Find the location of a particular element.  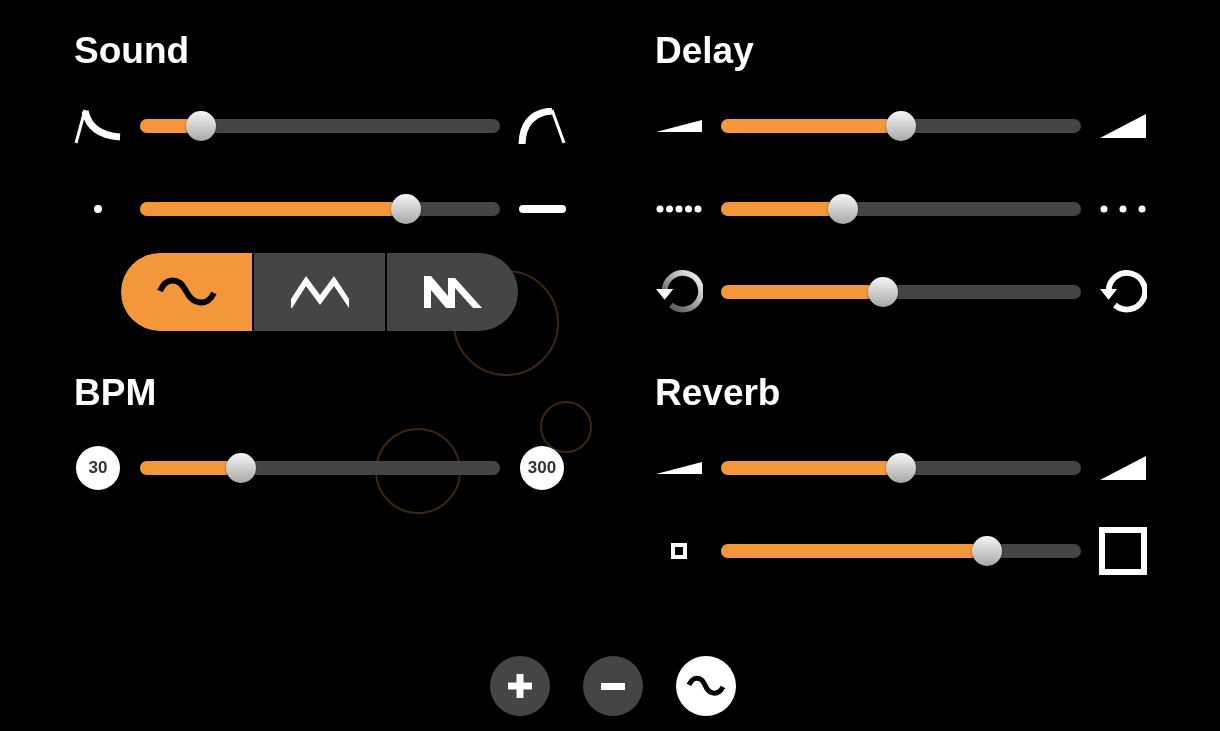

waveform-button is located at coordinates (706, 686).